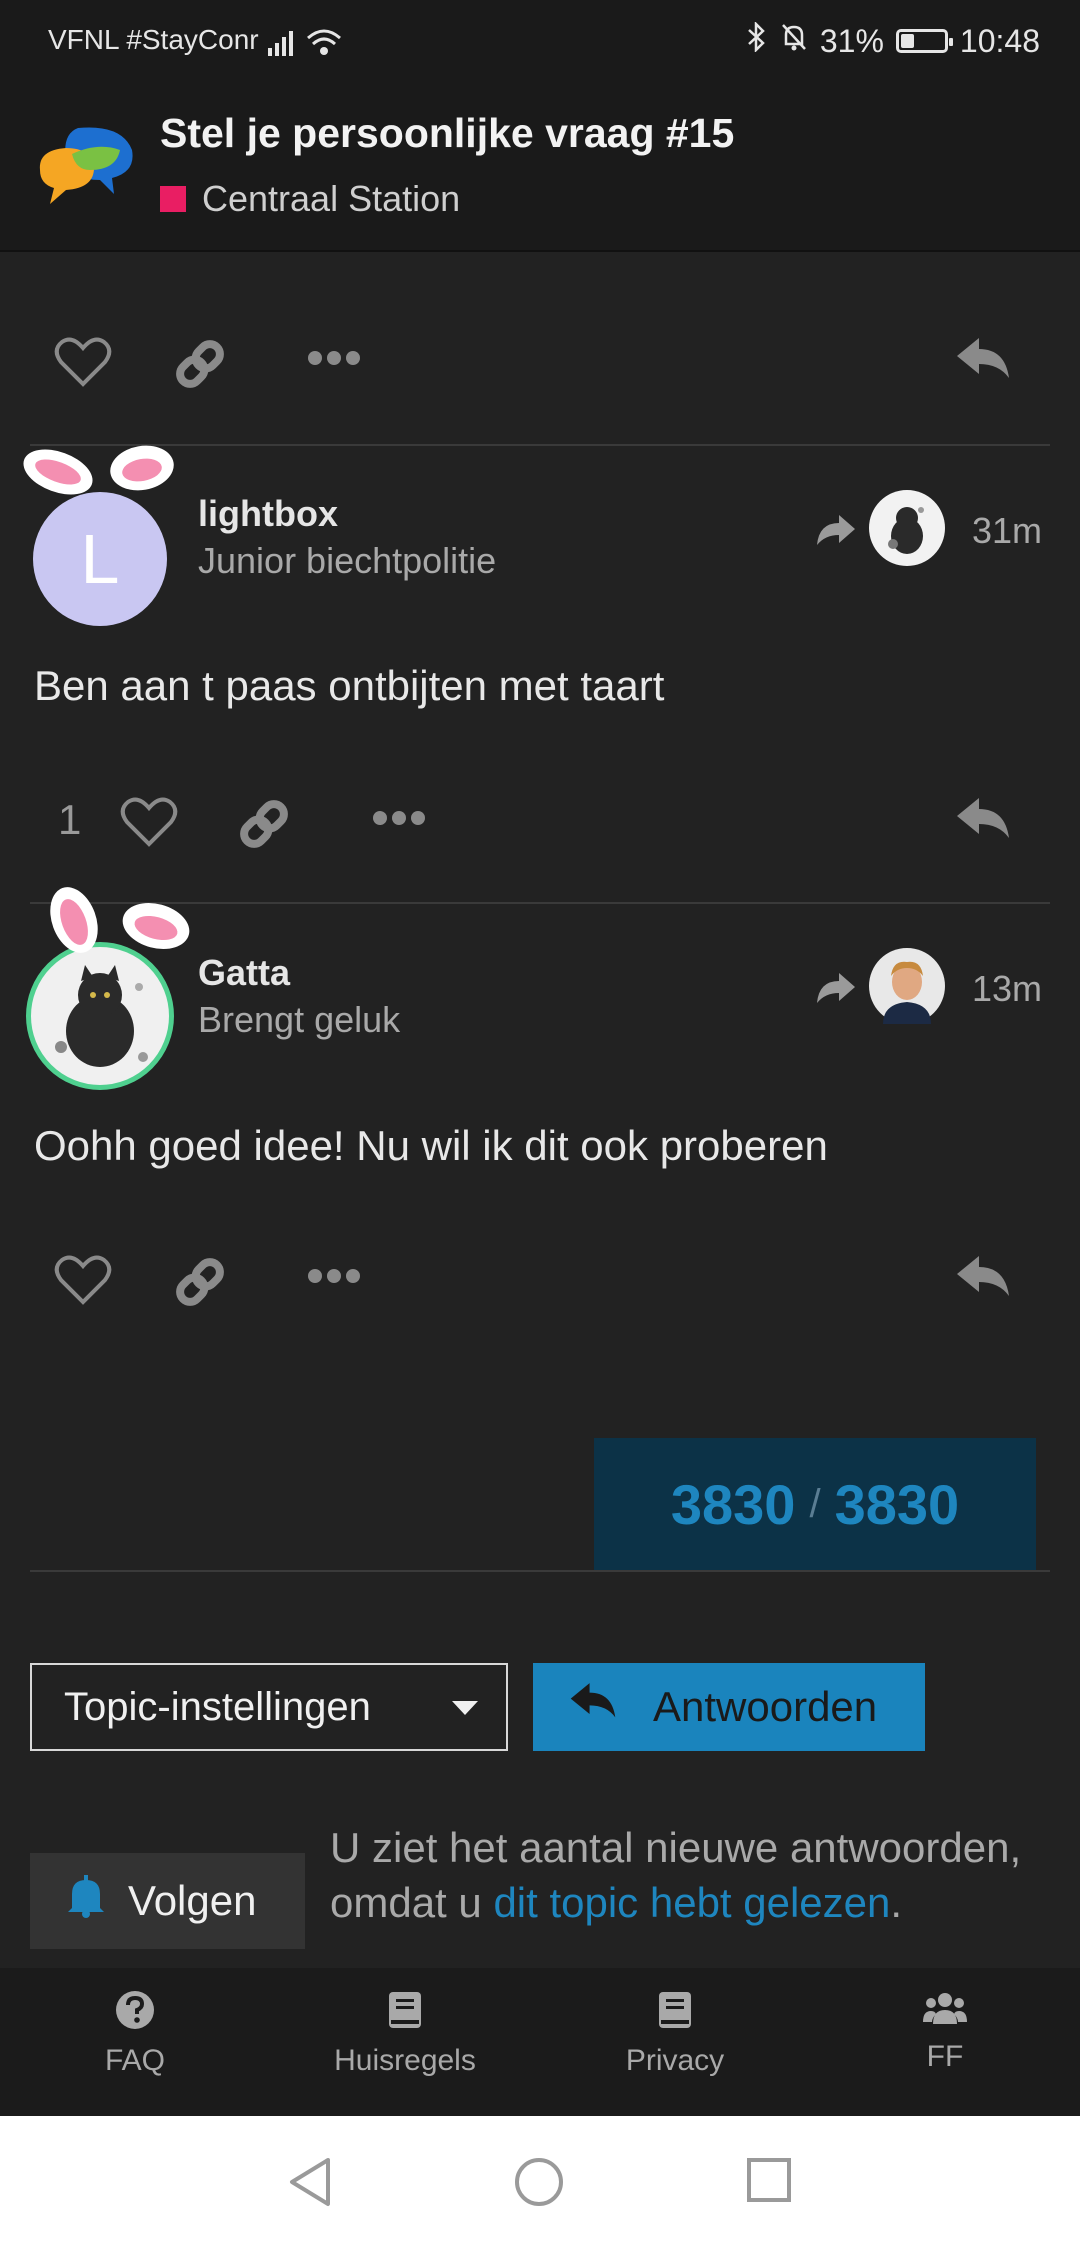 The width and height of the screenshot is (1080, 2244). What do you see at coordinates (465, 1708) in the screenshot?
I see `caret-down-icon` at bounding box center [465, 1708].